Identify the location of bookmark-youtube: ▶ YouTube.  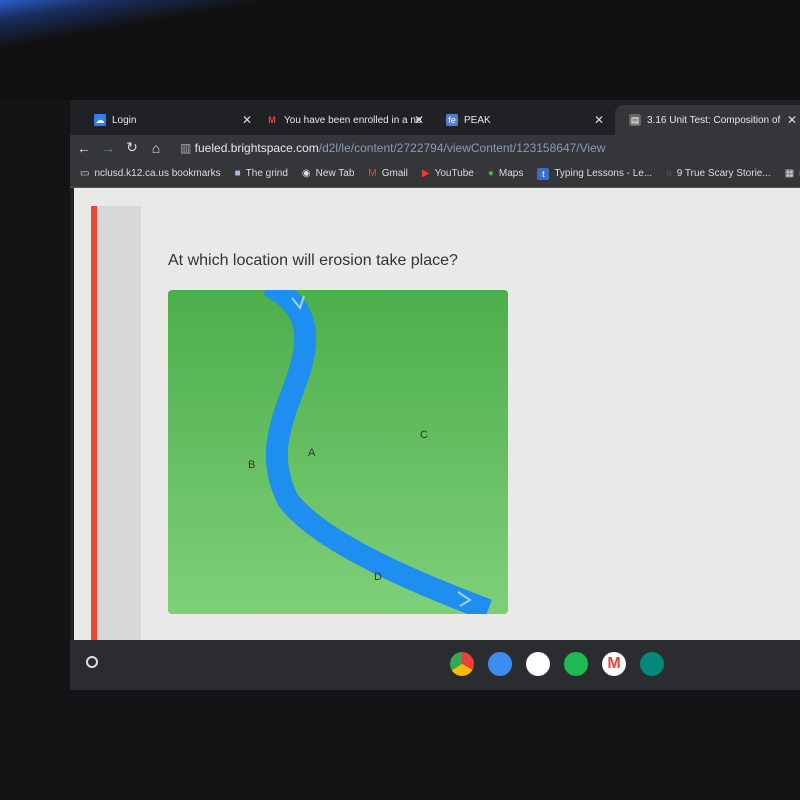
(448, 173).